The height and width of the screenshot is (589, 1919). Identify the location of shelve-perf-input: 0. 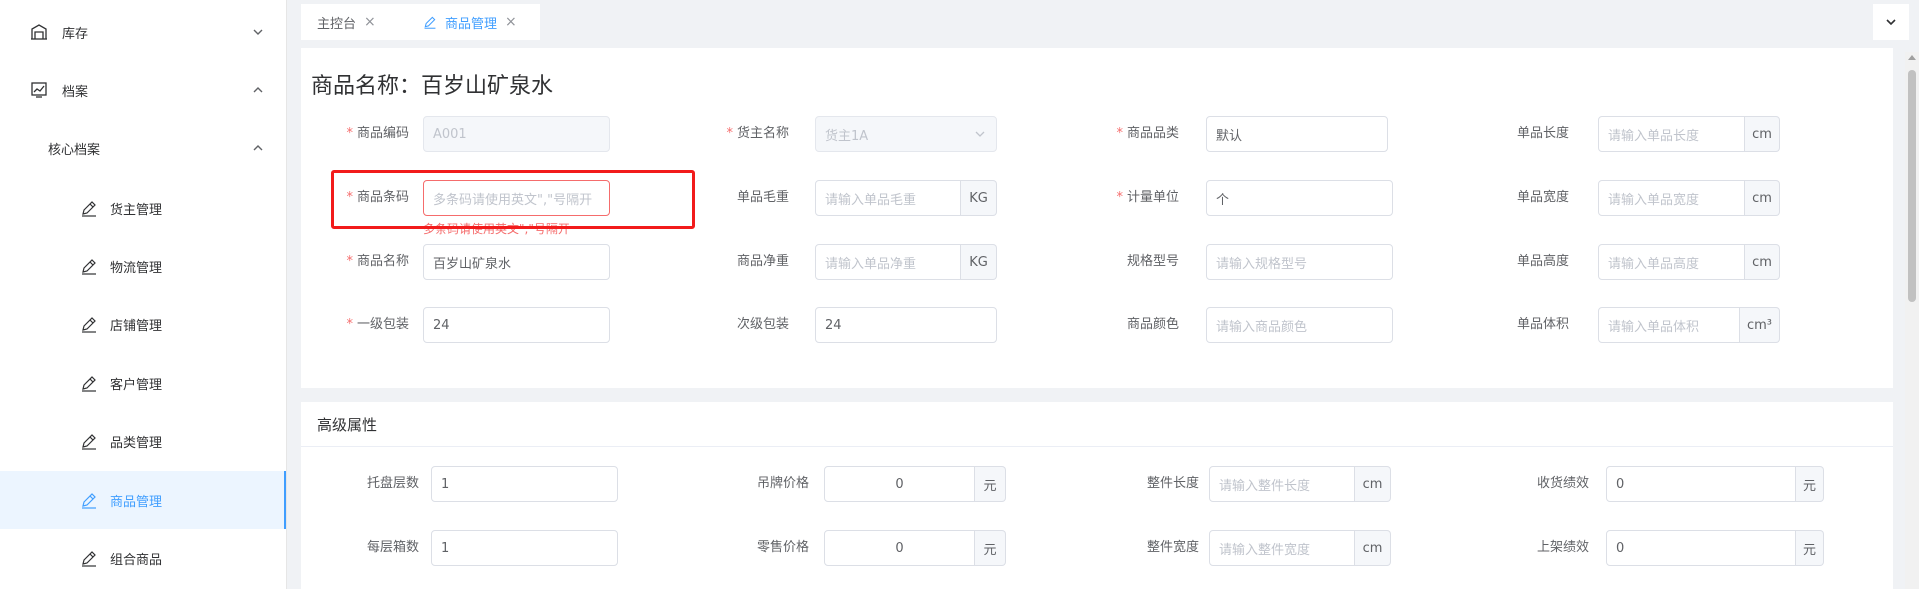
(1701, 548).